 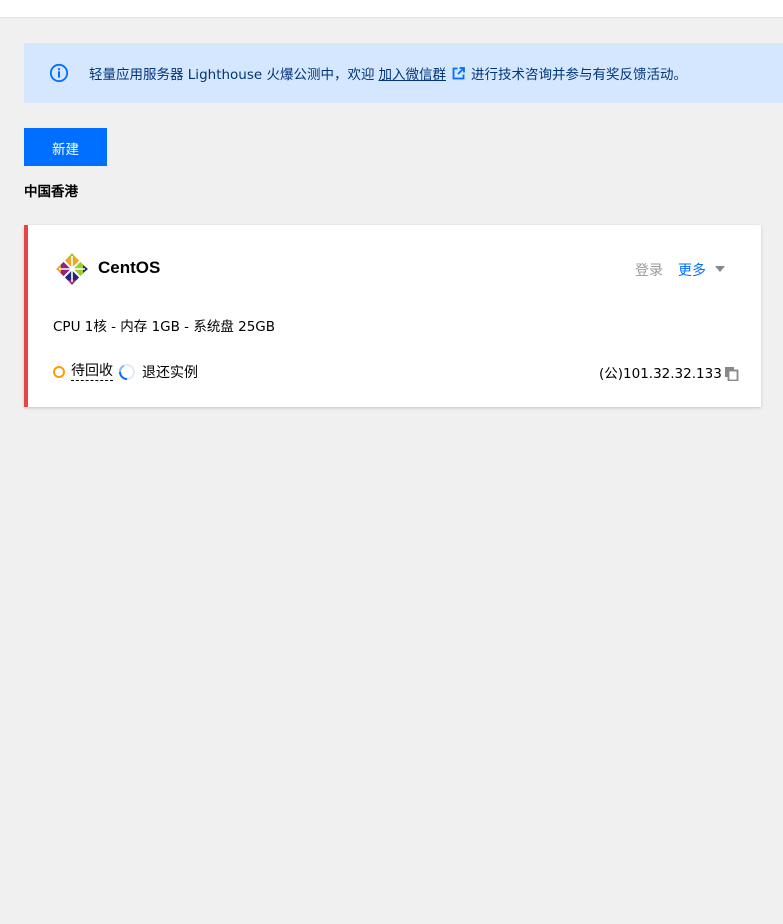 I want to click on external-link-icon, so click(x=458, y=73).